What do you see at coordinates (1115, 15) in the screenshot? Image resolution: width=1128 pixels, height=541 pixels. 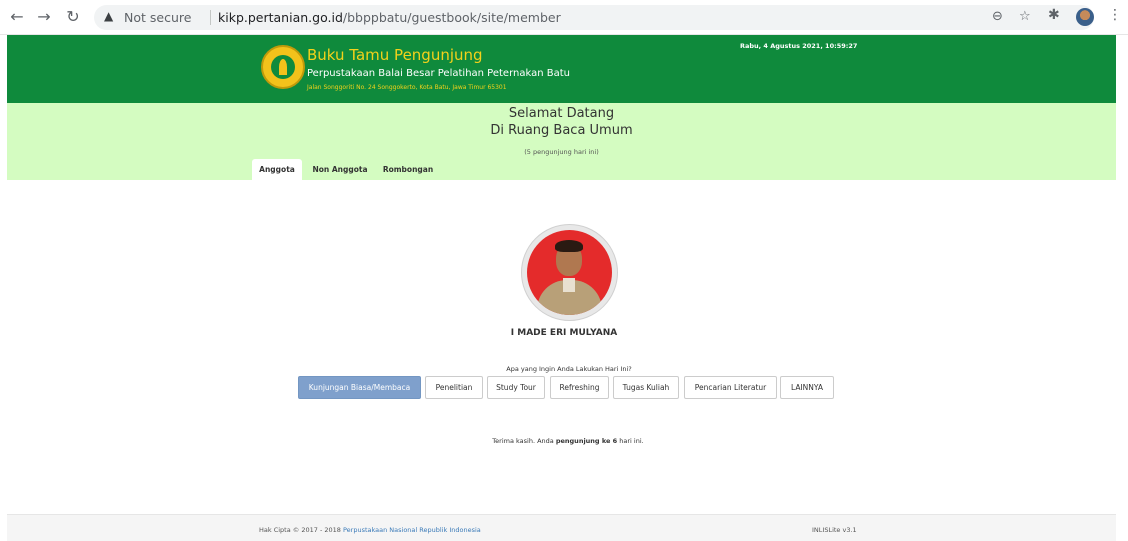 I see `menu-icon: ⋮` at bounding box center [1115, 15].